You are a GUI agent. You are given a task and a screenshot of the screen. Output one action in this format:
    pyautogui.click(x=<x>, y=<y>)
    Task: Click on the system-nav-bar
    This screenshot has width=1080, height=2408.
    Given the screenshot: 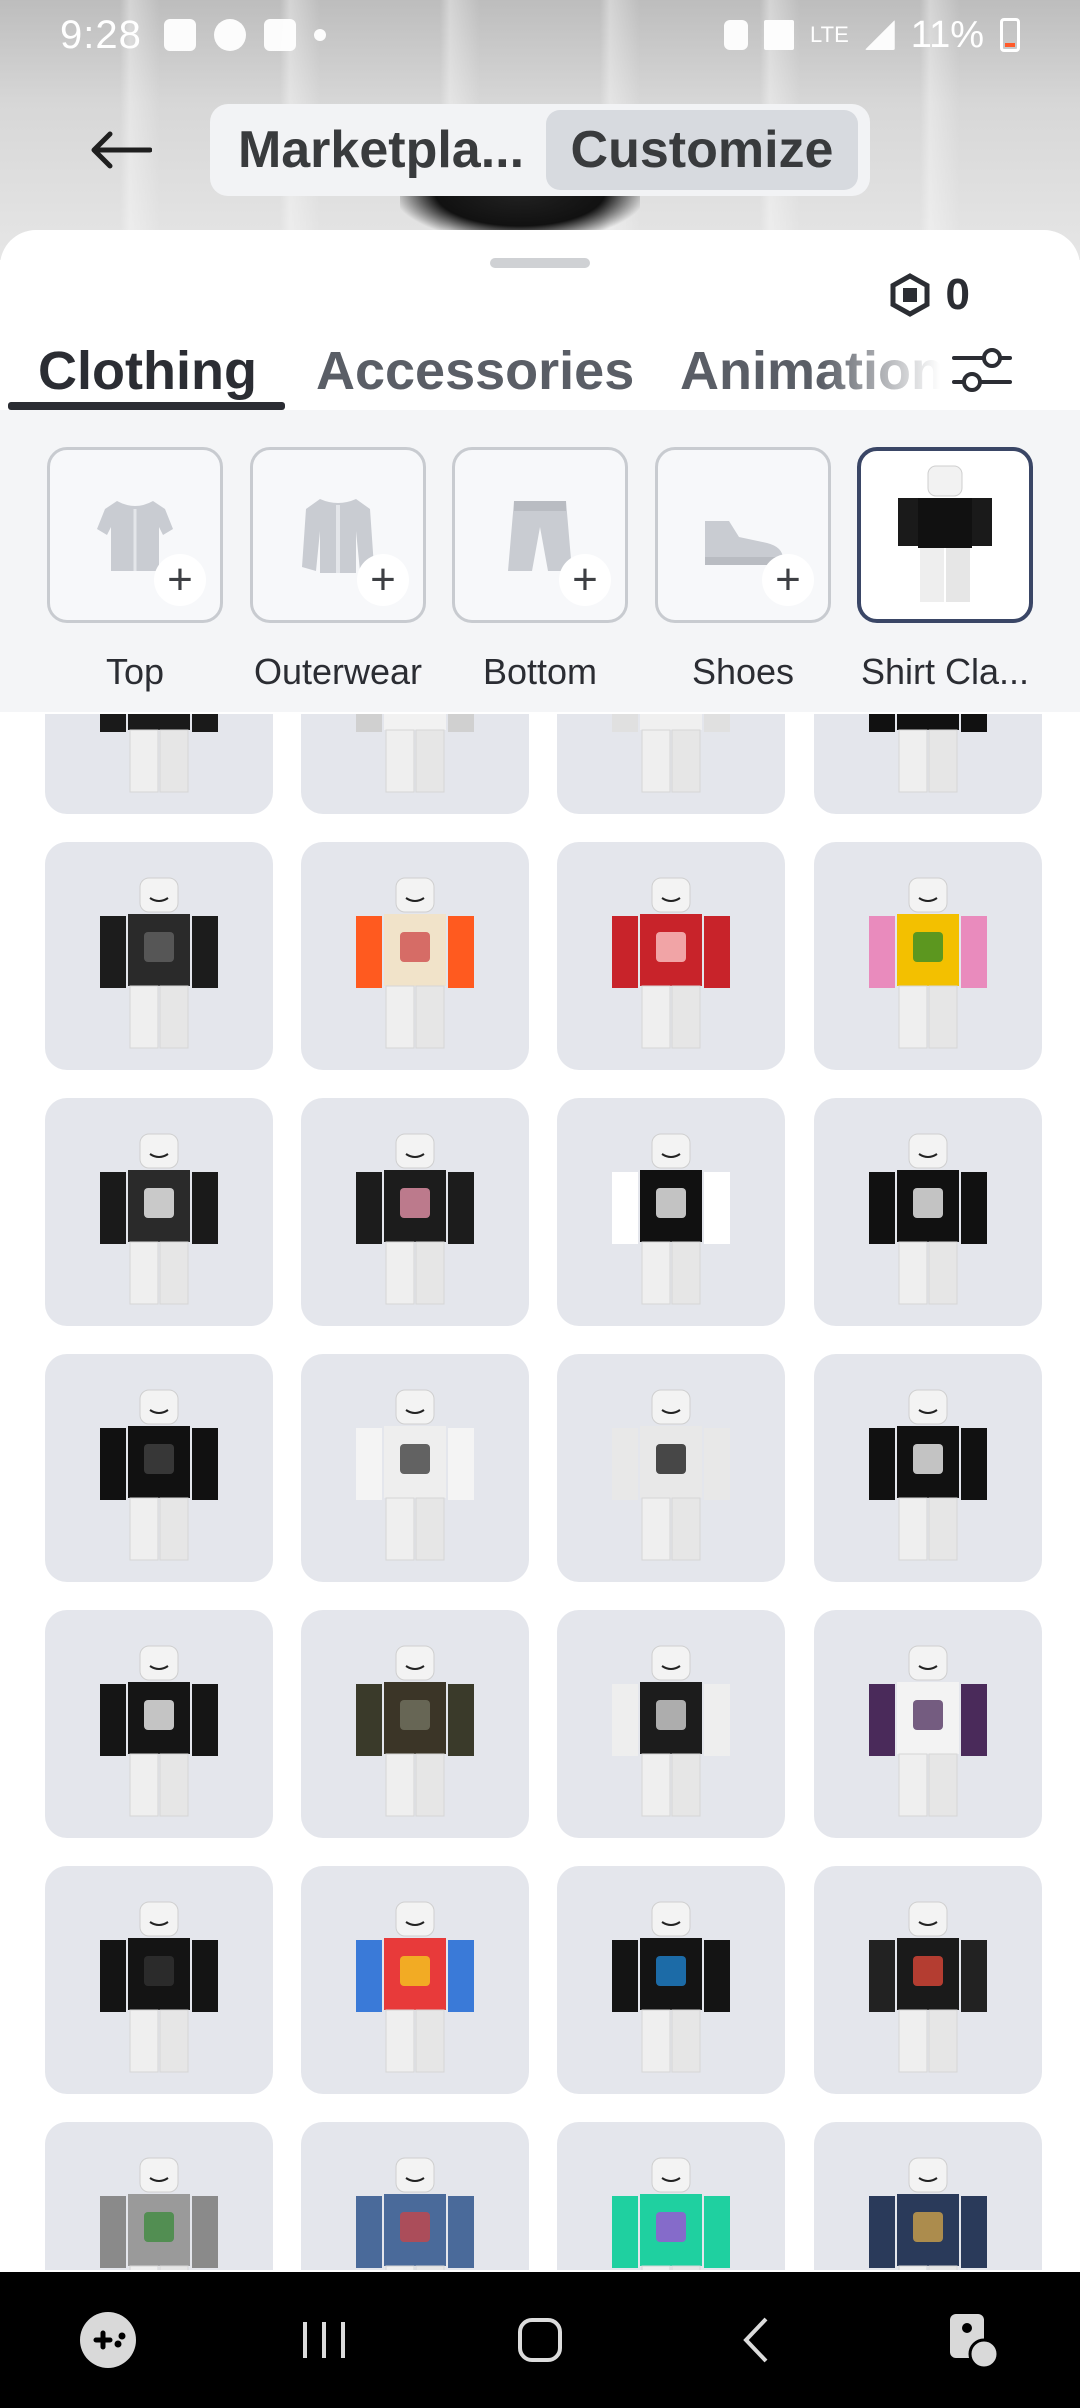 What is the action you would take?
    pyautogui.click(x=540, y=2340)
    